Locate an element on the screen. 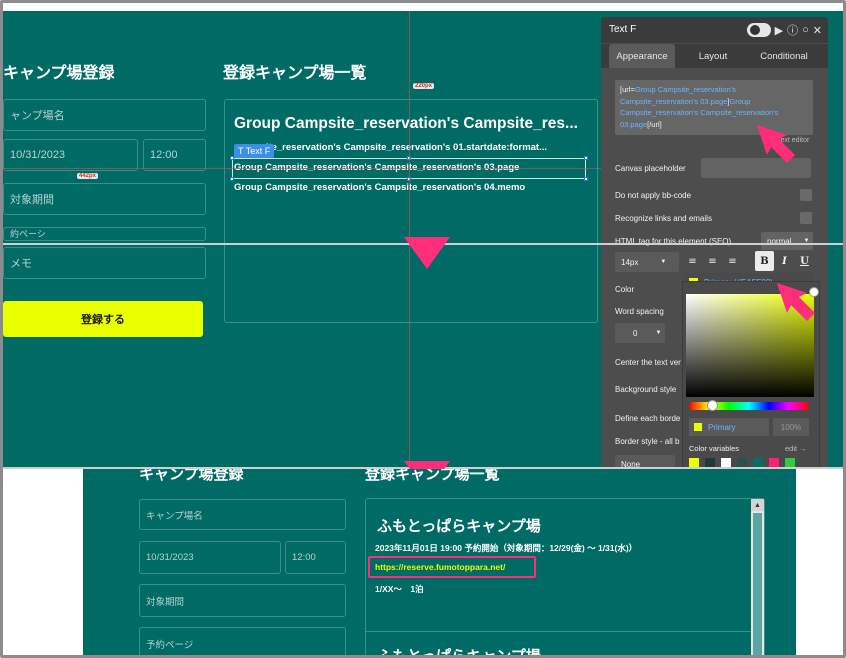  bold-button: B is located at coordinates (764, 261).